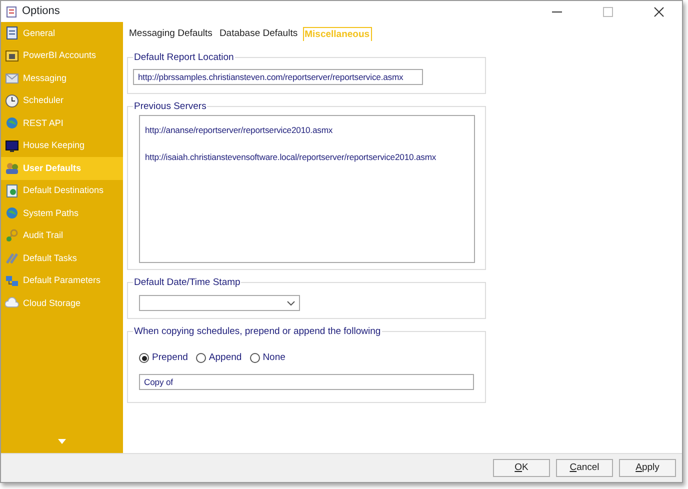  What do you see at coordinates (291, 303) in the screenshot?
I see `chevron-icon` at bounding box center [291, 303].